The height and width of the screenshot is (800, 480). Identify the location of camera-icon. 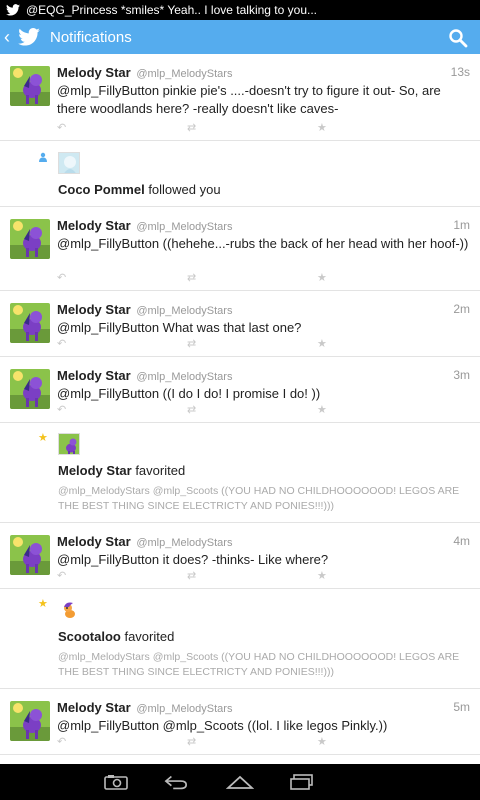
(116, 782).